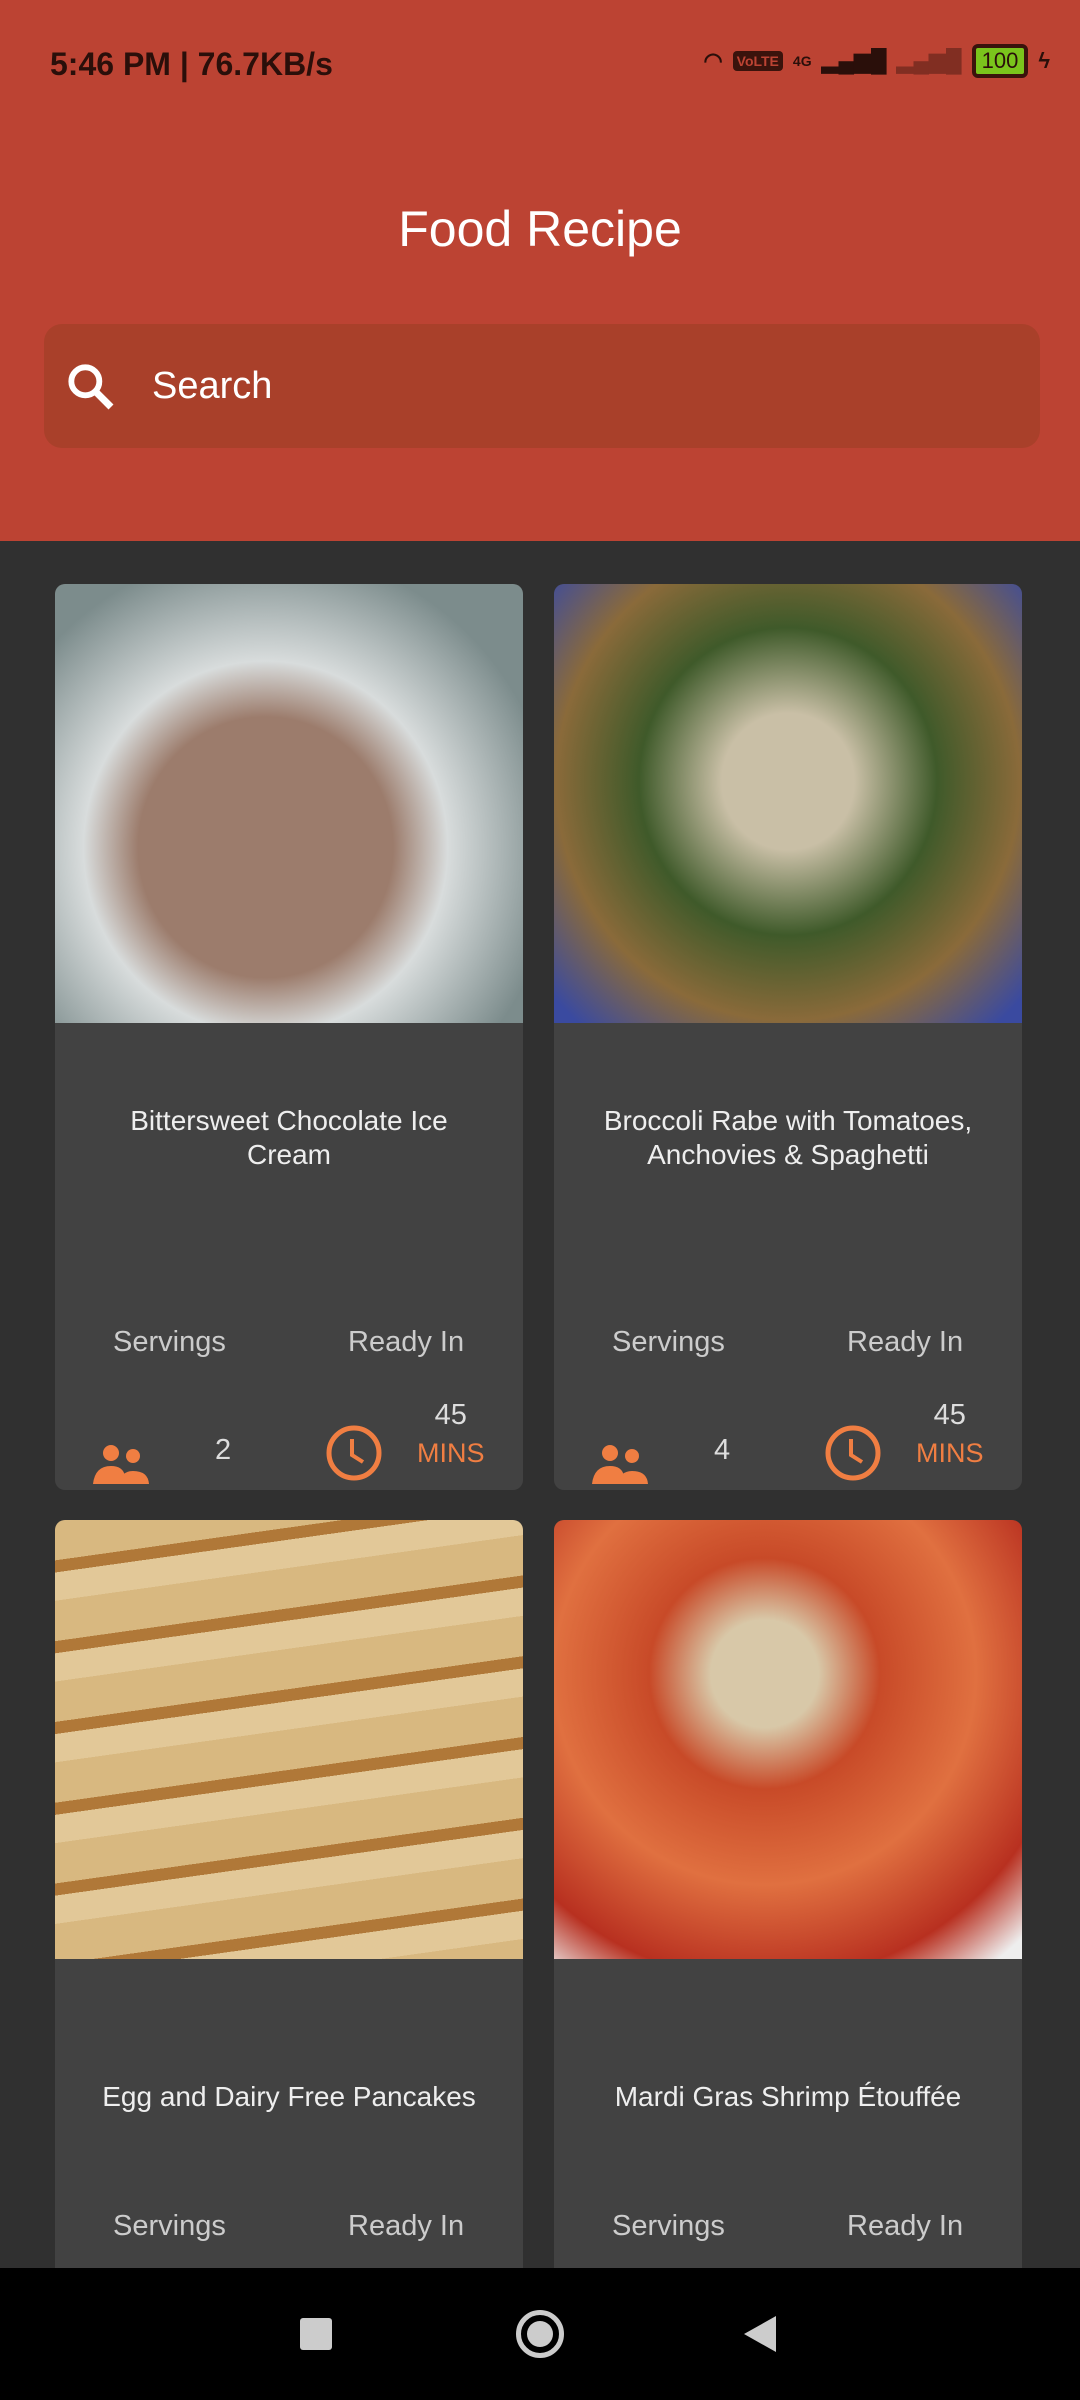 Image resolution: width=1080 pixels, height=2400 pixels. I want to click on system-nav-bar, so click(540, 2334).